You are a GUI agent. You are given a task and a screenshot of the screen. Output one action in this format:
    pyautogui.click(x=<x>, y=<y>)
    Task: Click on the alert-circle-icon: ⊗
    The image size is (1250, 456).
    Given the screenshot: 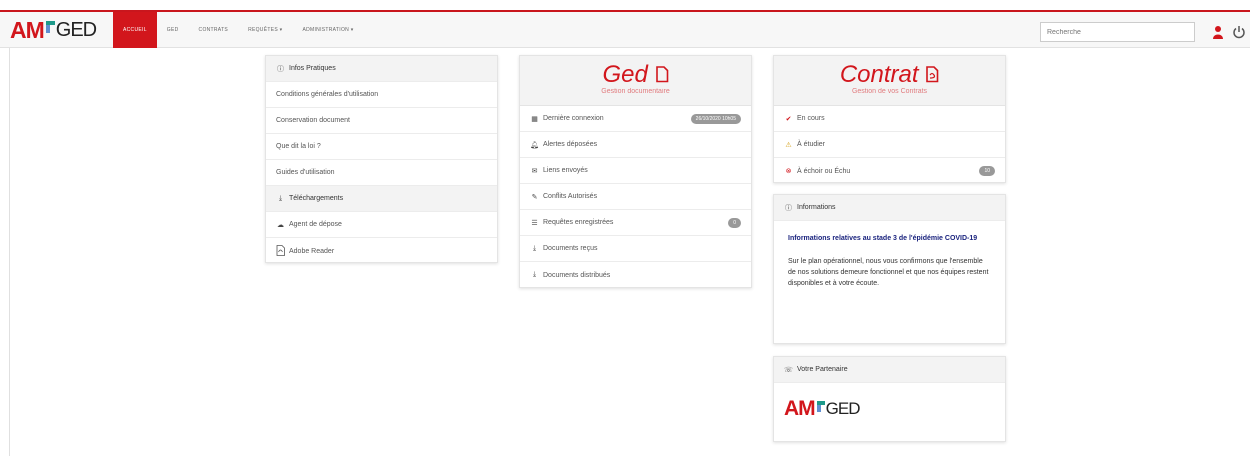 What is the action you would take?
    pyautogui.click(x=788, y=171)
    